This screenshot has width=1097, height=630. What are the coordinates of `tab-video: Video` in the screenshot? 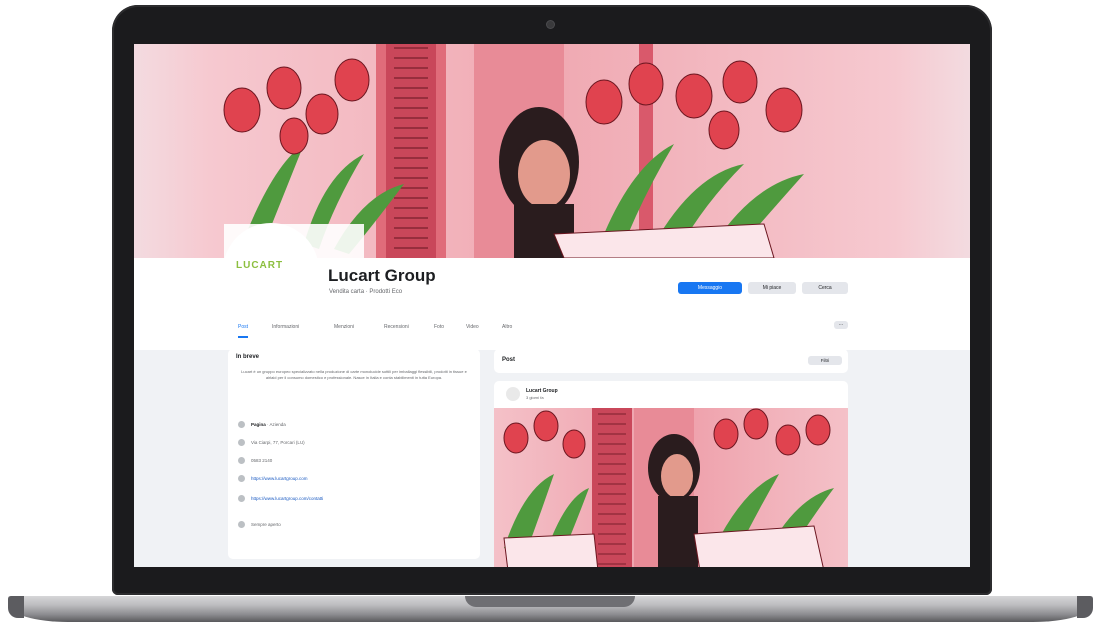 It's located at (472, 327).